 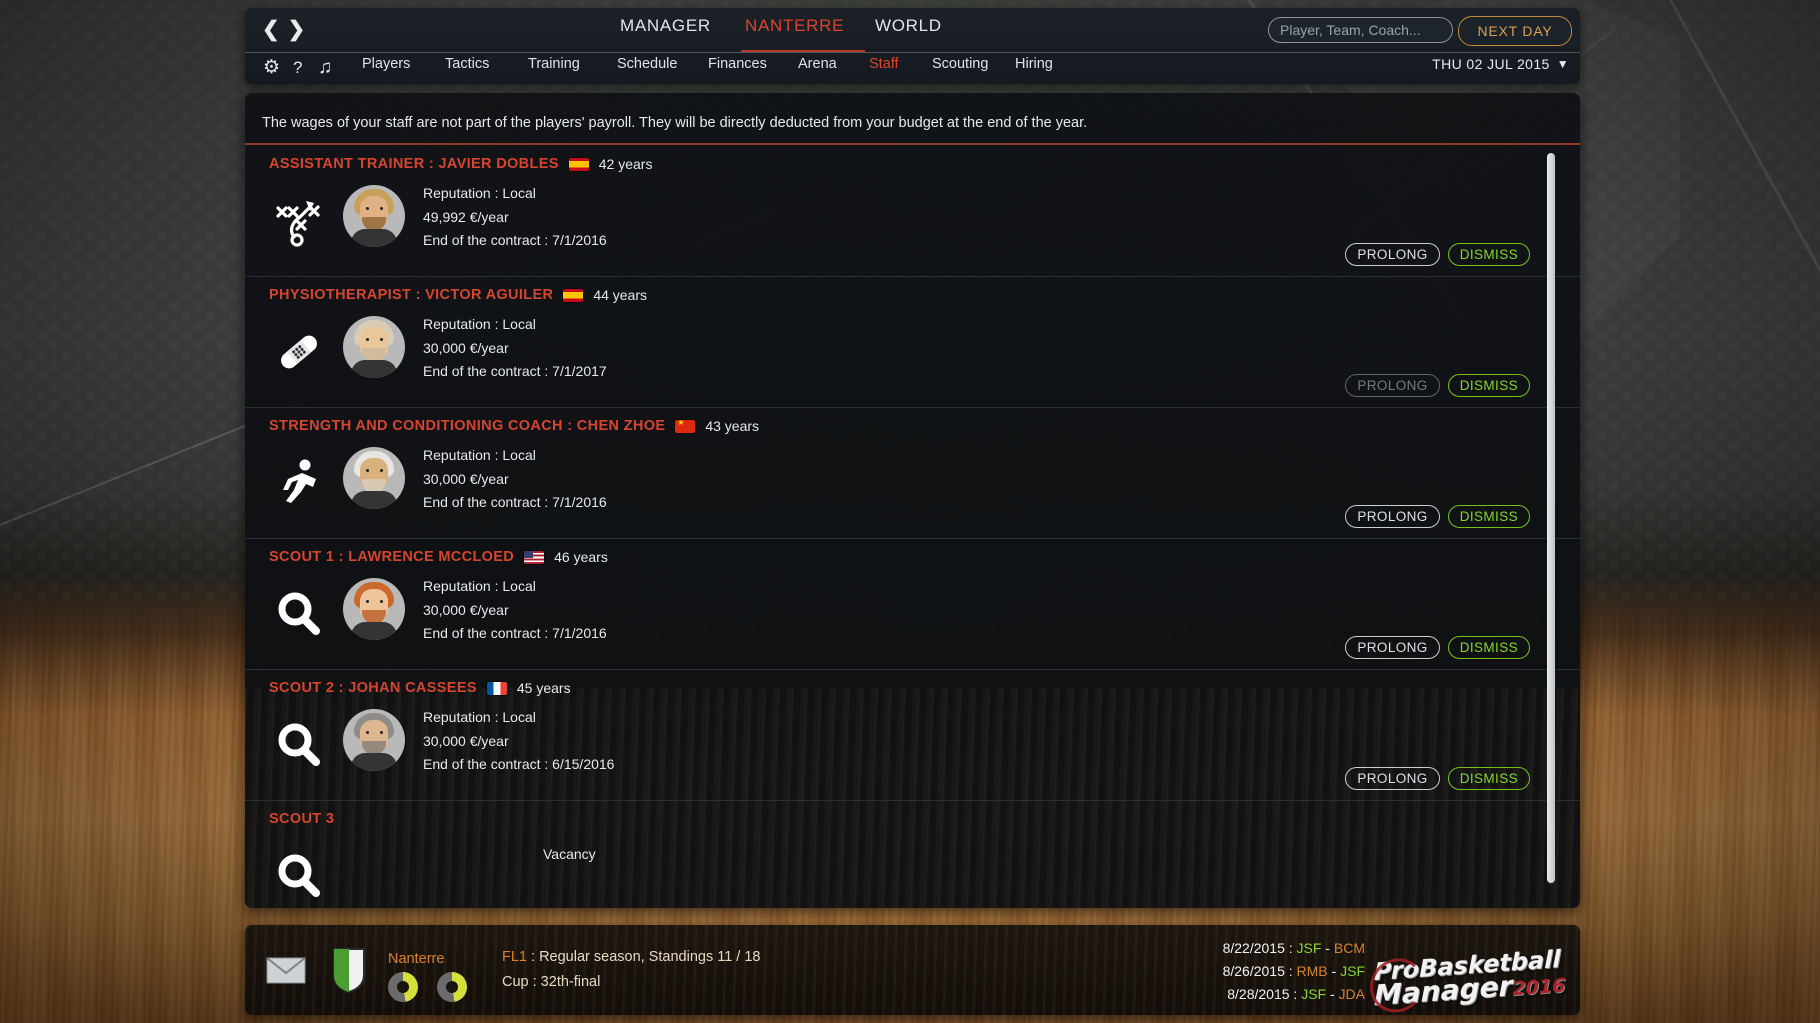 What do you see at coordinates (1500, 64) in the screenshot?
I see `date-selector: THU 02 JUL 2015 ▼` at bounding box center [1500, 64].